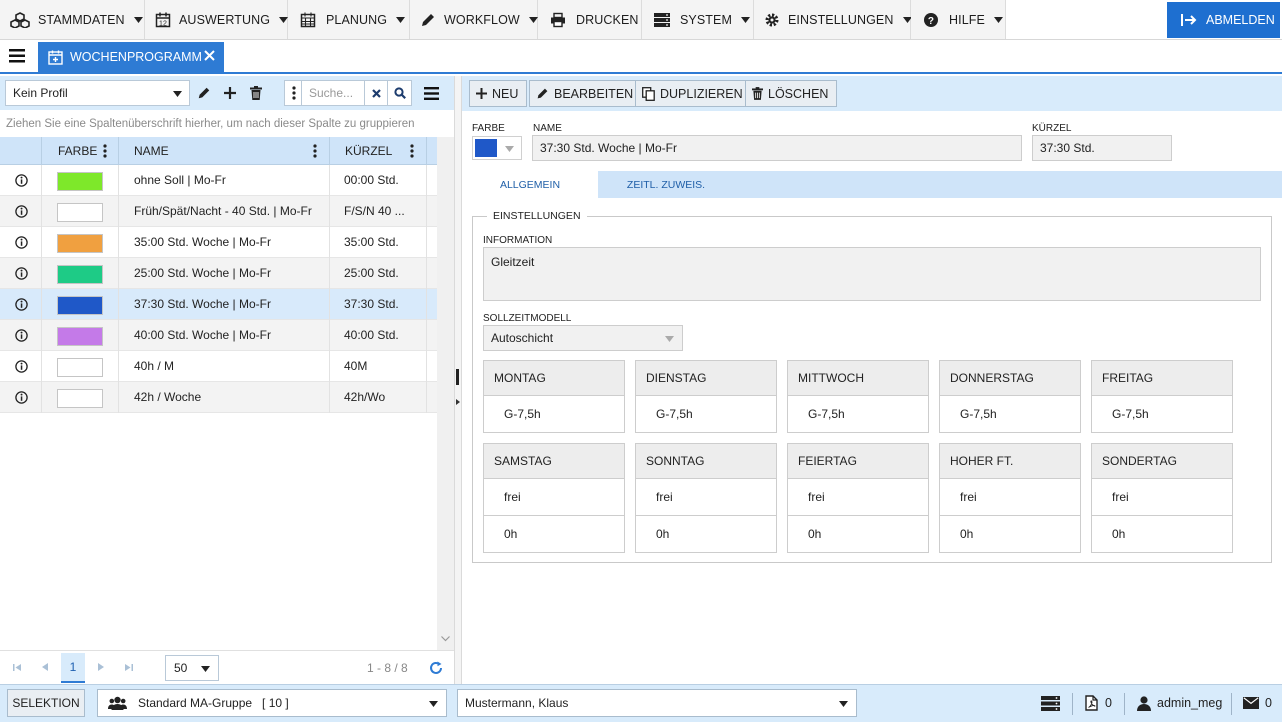 The image size is (1282, 722). I want to click on day-card: SONDERTAG frei 0h, so click(1162, 498).